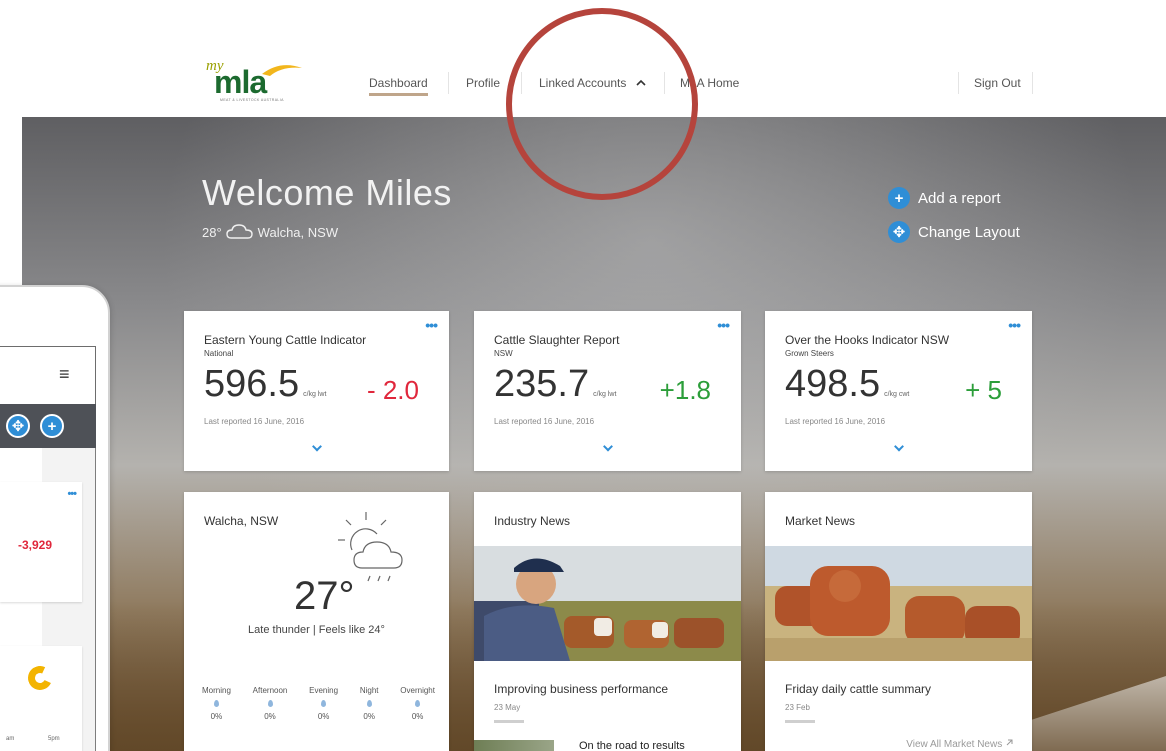  What do you see at coordinates (369, 703) in the screenshot?
I see `weather-period: Night 0%` at bounding box center [369, 703].